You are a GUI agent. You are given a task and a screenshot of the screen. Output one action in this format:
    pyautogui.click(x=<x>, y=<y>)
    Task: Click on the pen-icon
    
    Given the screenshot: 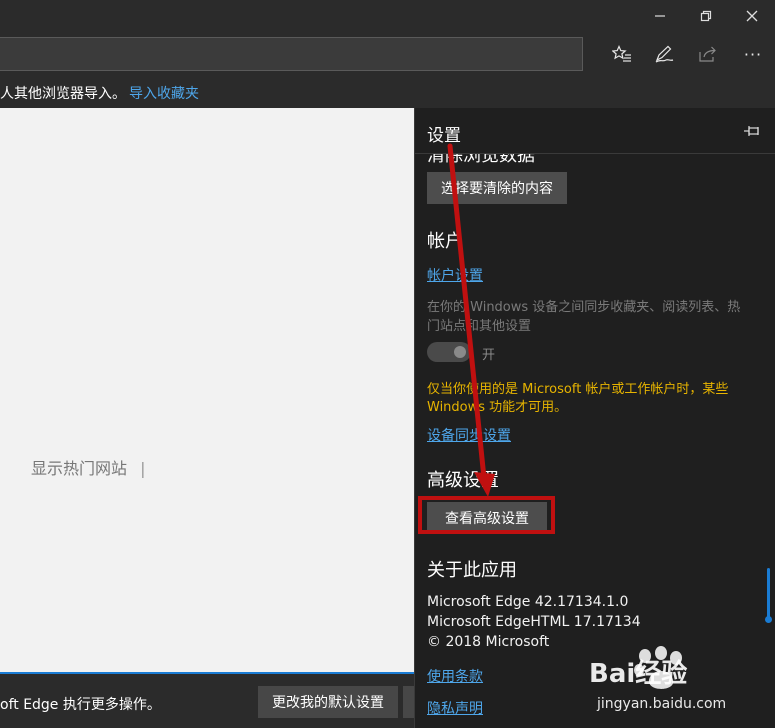 What is the action you would take?
    pyautogui.click(x=664, y=54)
    